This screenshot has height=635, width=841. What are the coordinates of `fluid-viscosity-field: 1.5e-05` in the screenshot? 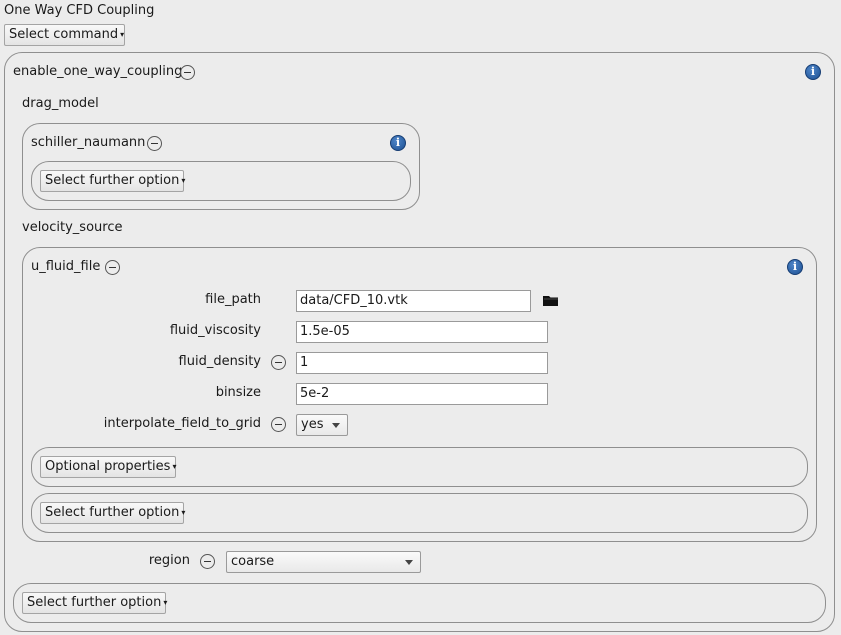 It's located at (422, 332).